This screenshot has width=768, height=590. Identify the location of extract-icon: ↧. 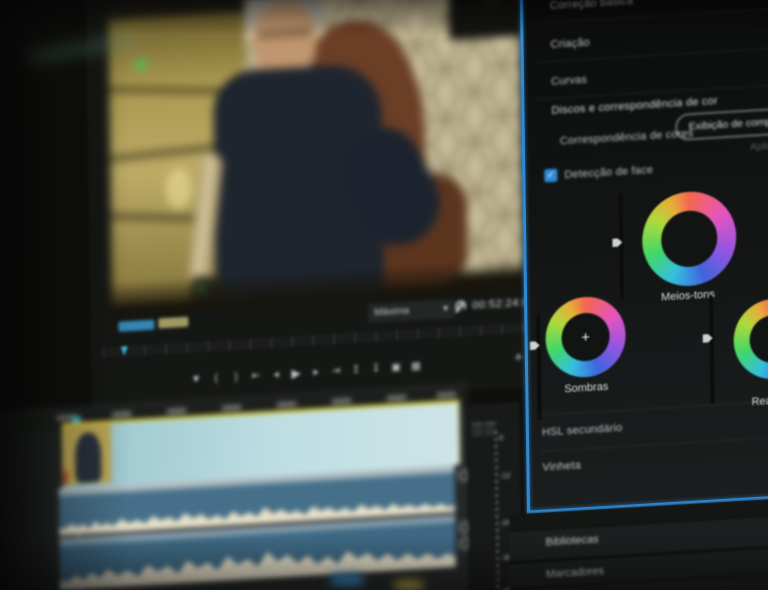
(376, 368).